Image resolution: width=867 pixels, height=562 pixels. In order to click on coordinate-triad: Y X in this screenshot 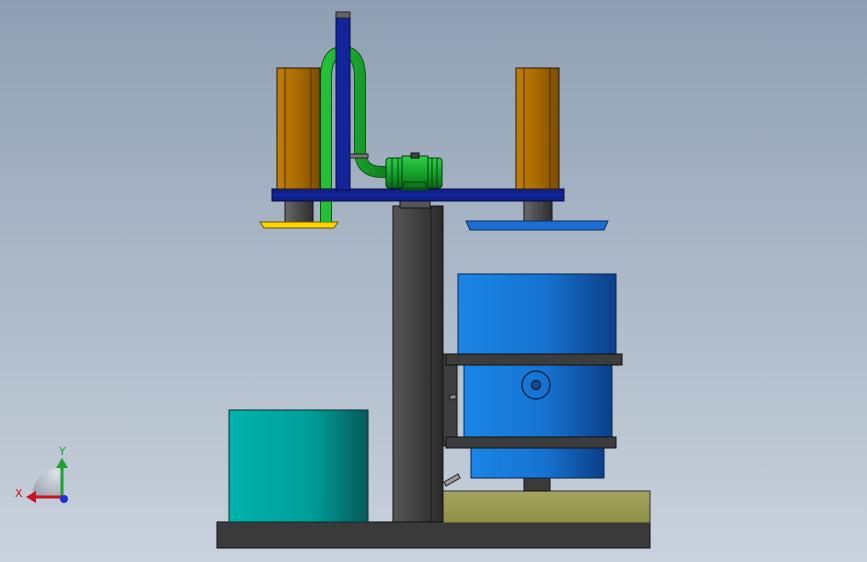, I will do `click(41, 474)`.